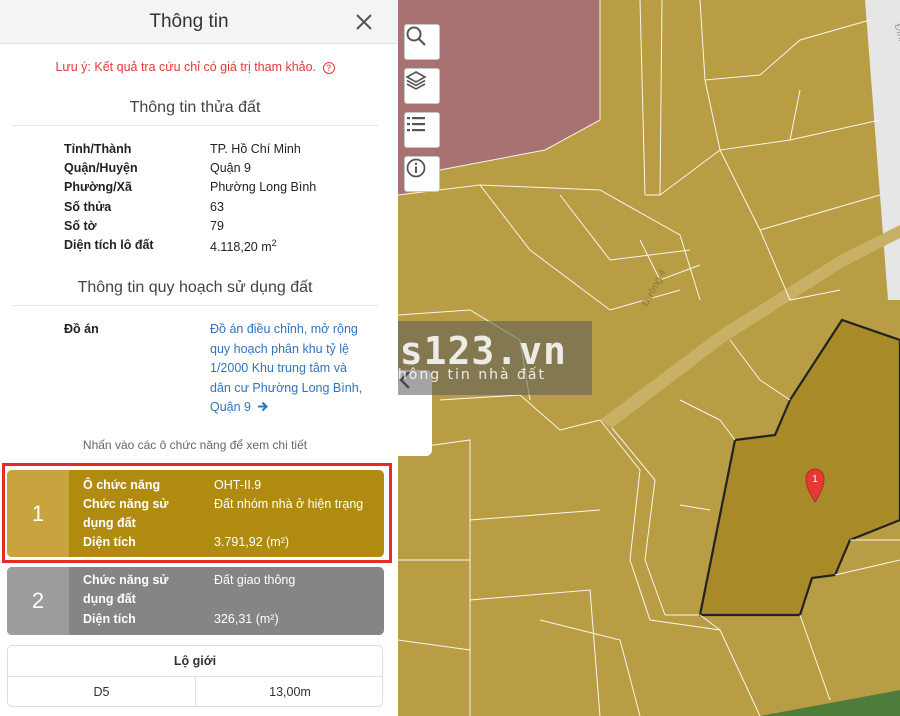 This screenshot has height=716, width=900. Describe the element at coordinates (195, 661) in the screenshot. I see `setback-title: Lộ giới` at that location.